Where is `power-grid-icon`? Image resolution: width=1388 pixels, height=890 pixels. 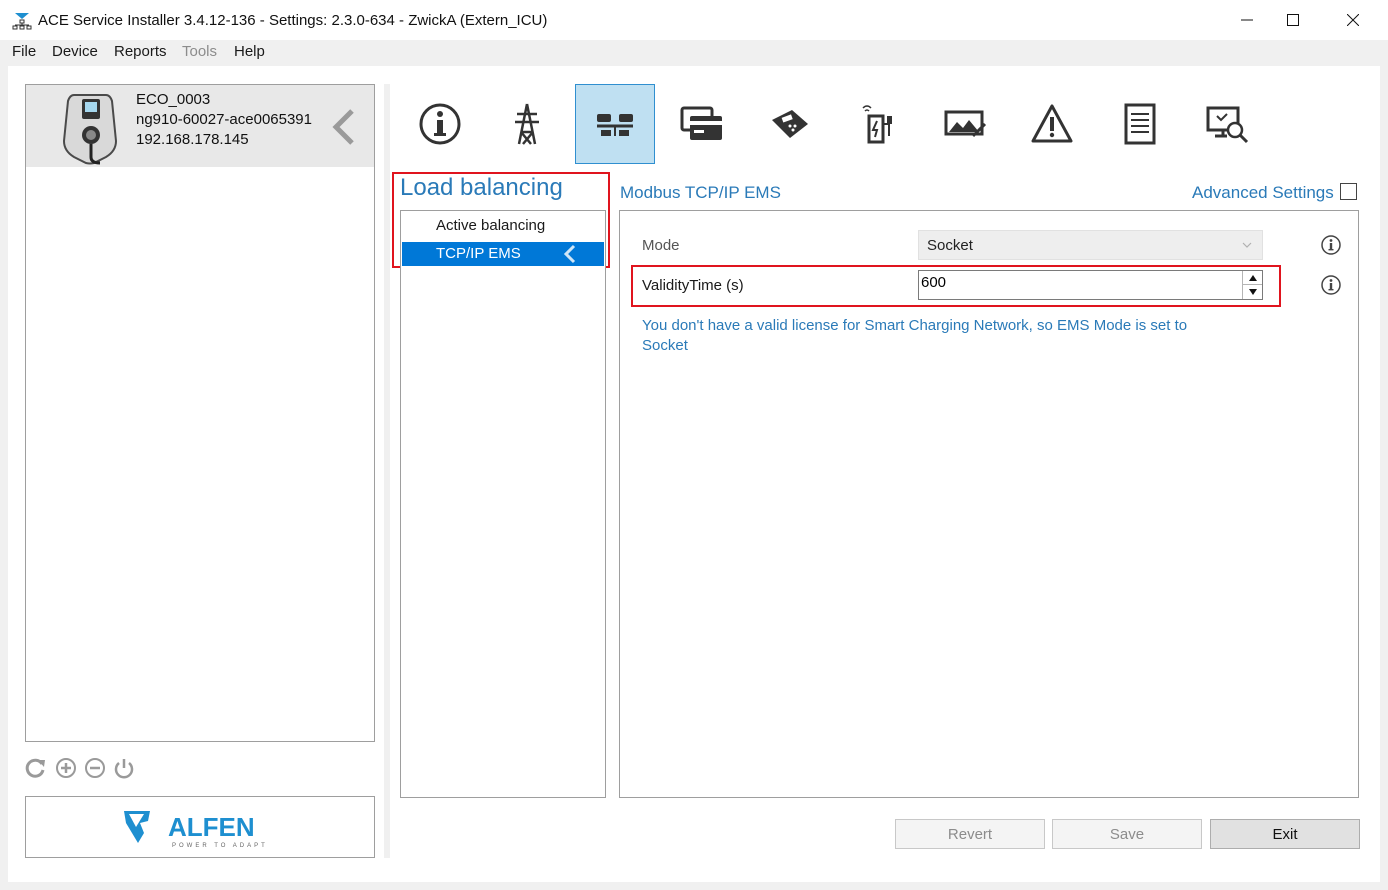
power-grid-icon is located at coordinates (527, 124).